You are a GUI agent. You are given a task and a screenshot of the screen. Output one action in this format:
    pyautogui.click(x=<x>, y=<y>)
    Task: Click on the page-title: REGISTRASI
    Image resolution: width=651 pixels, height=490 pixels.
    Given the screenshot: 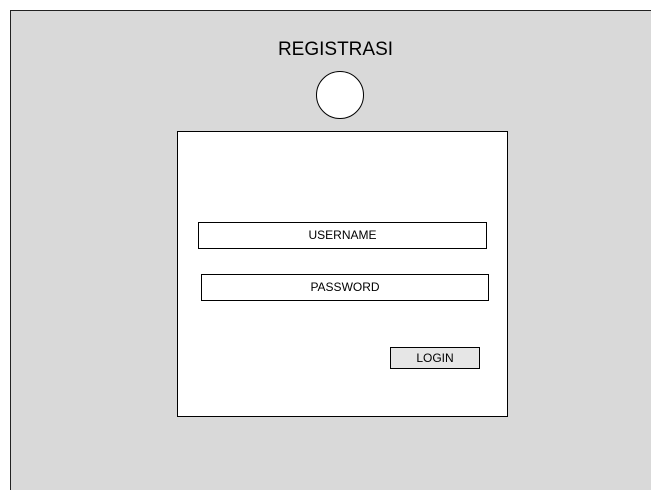 What is the action you would take?
    pyautogui.click(x=335, y=49)
    